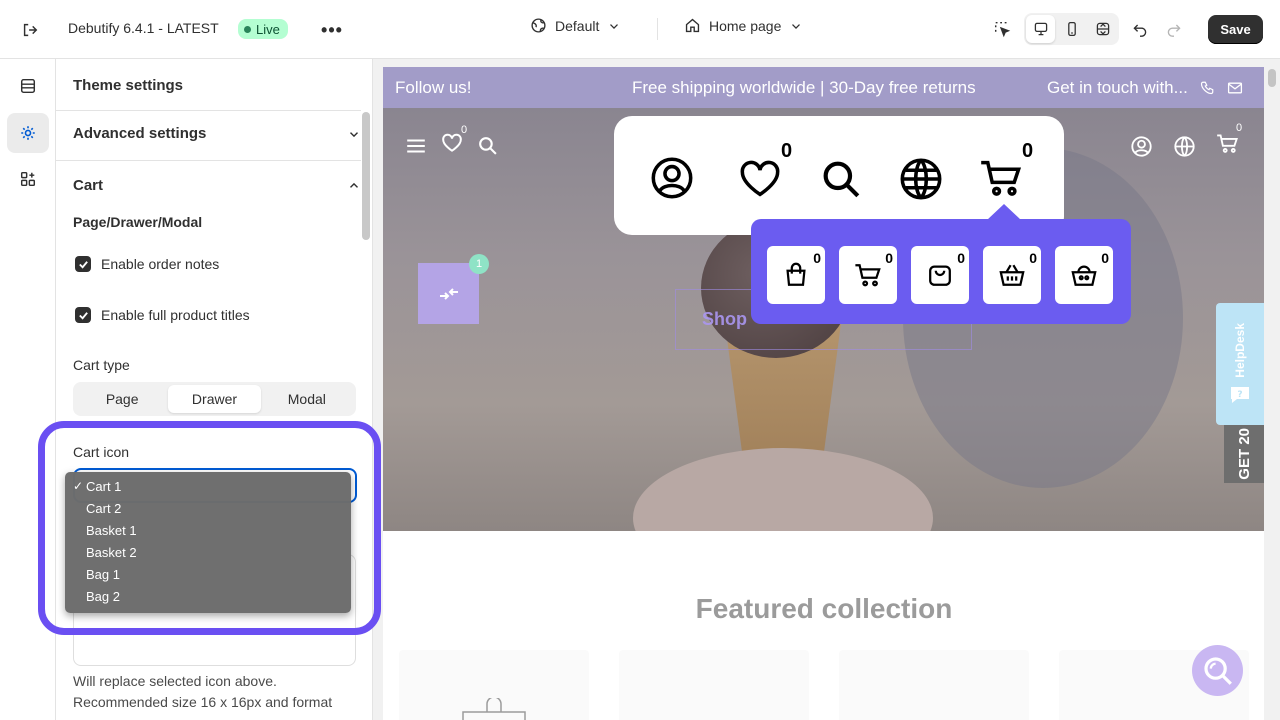 This screenshot has width=1280, height=720. What do you see at coordinates (28, 133) in the screenshot?
I see `rail-theme-settings-button` at bounding box center [28, 133].